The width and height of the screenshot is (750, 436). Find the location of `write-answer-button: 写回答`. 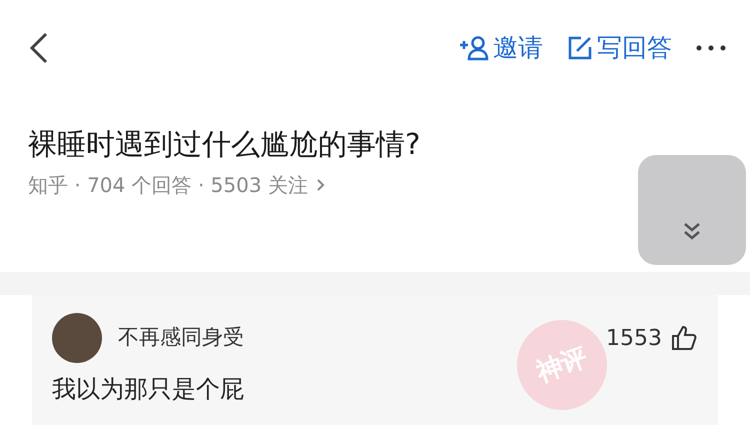

write-answer-button: 写回答 is located at coordinates (619, 47).